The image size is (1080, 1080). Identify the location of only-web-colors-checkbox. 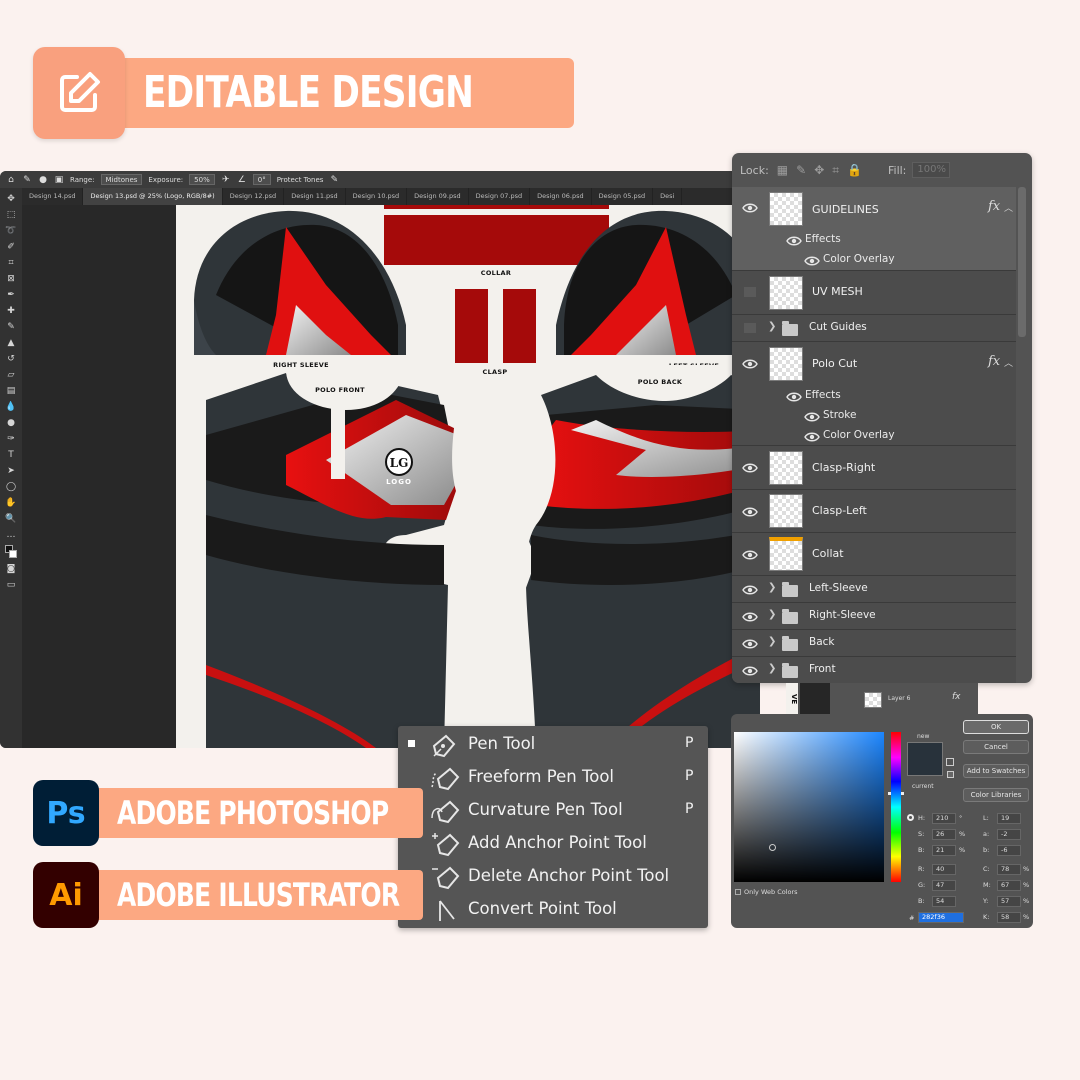
(738, 892).